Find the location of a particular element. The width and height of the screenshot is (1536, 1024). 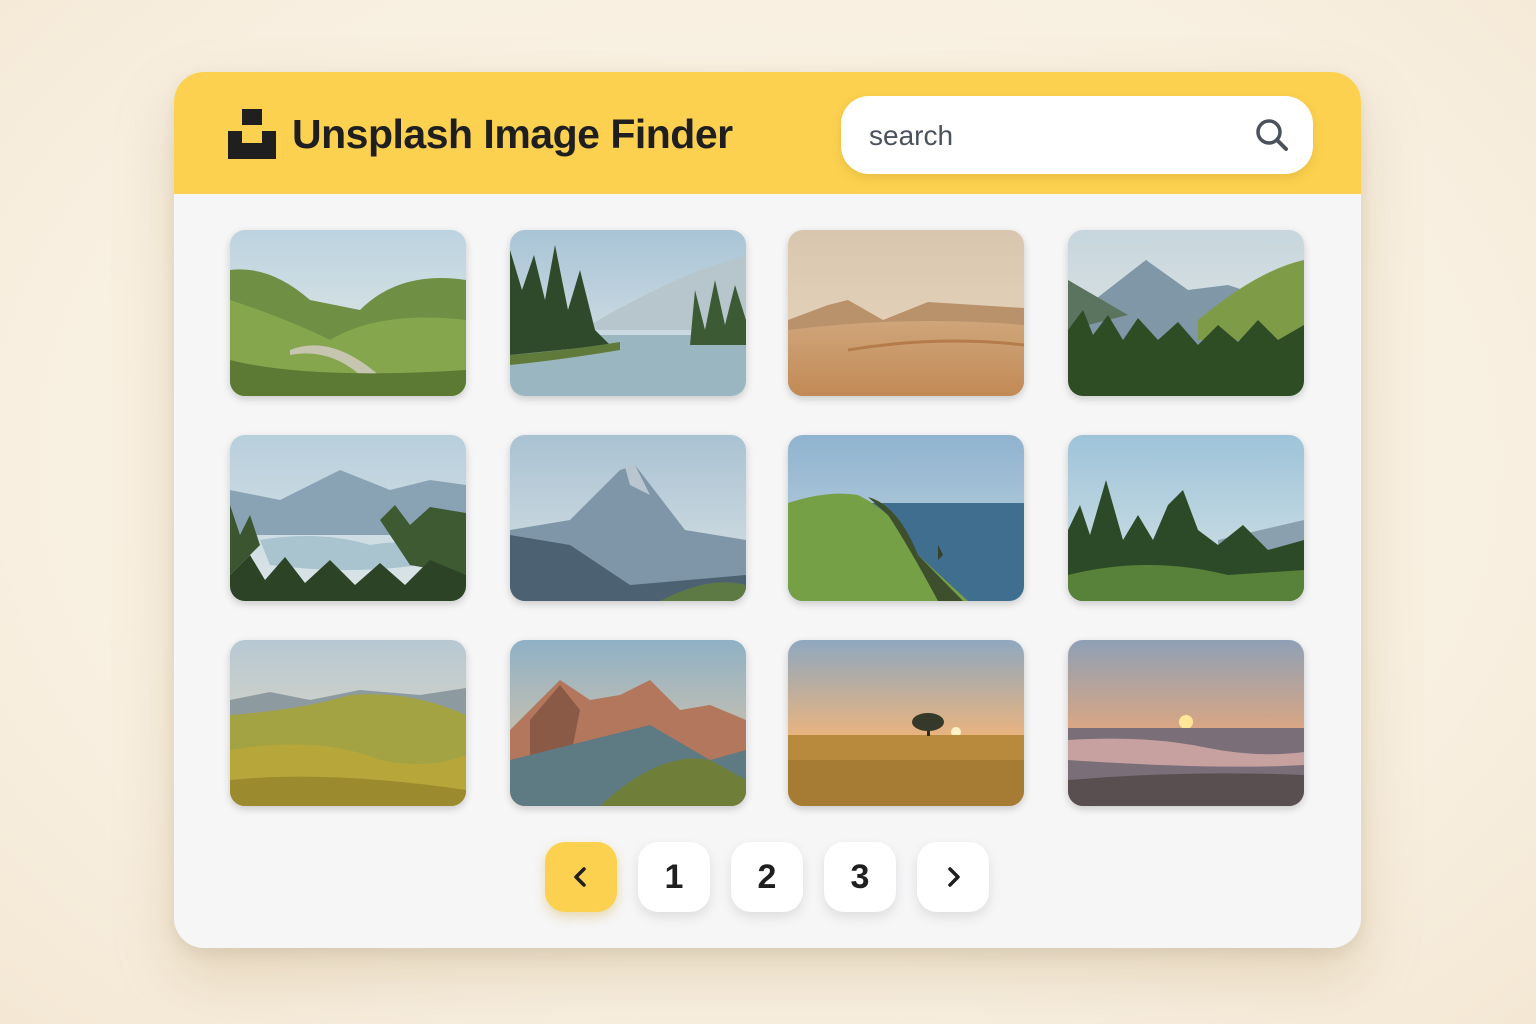

page-1-button: 1 is located at coordinates (674, 877).